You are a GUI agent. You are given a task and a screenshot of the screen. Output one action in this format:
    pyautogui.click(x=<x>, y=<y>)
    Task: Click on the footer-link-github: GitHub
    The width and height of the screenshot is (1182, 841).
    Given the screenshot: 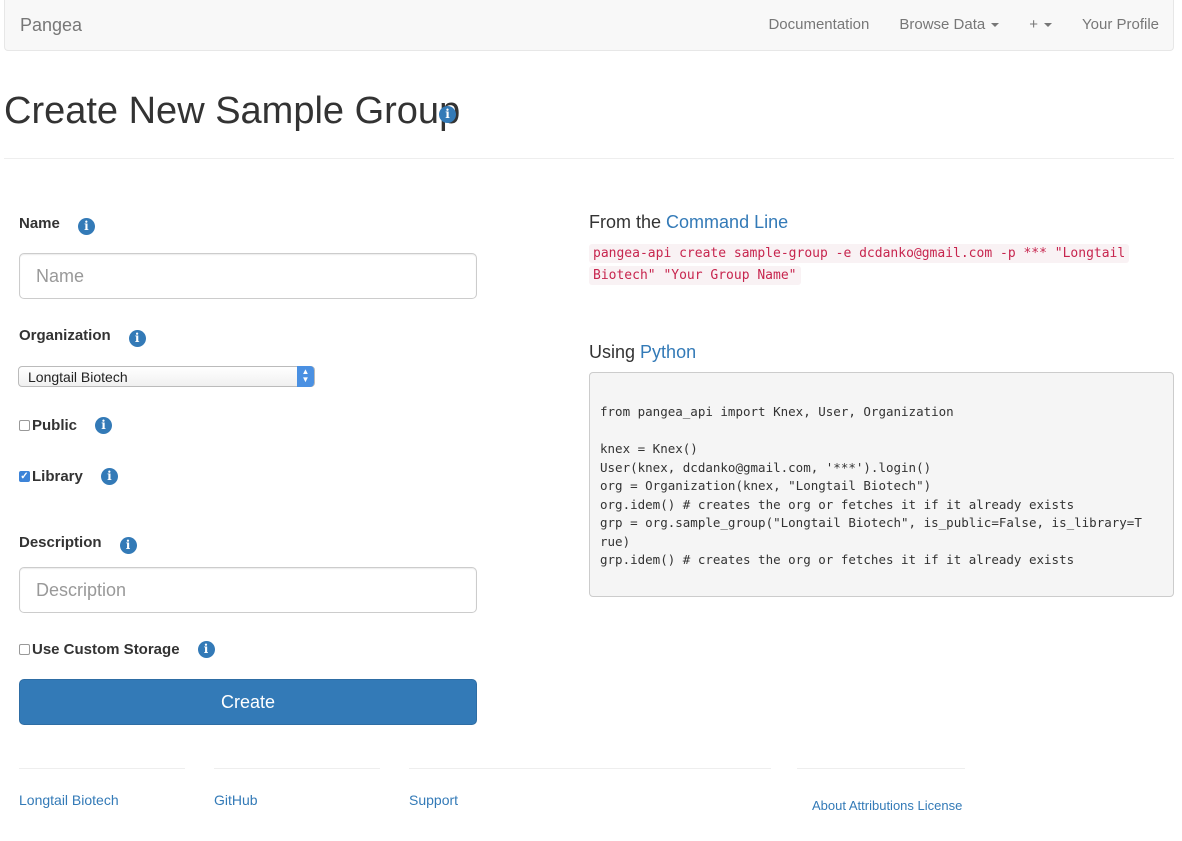 What is the action you would take?
    pyautogui.click(x=297, y=800)
    